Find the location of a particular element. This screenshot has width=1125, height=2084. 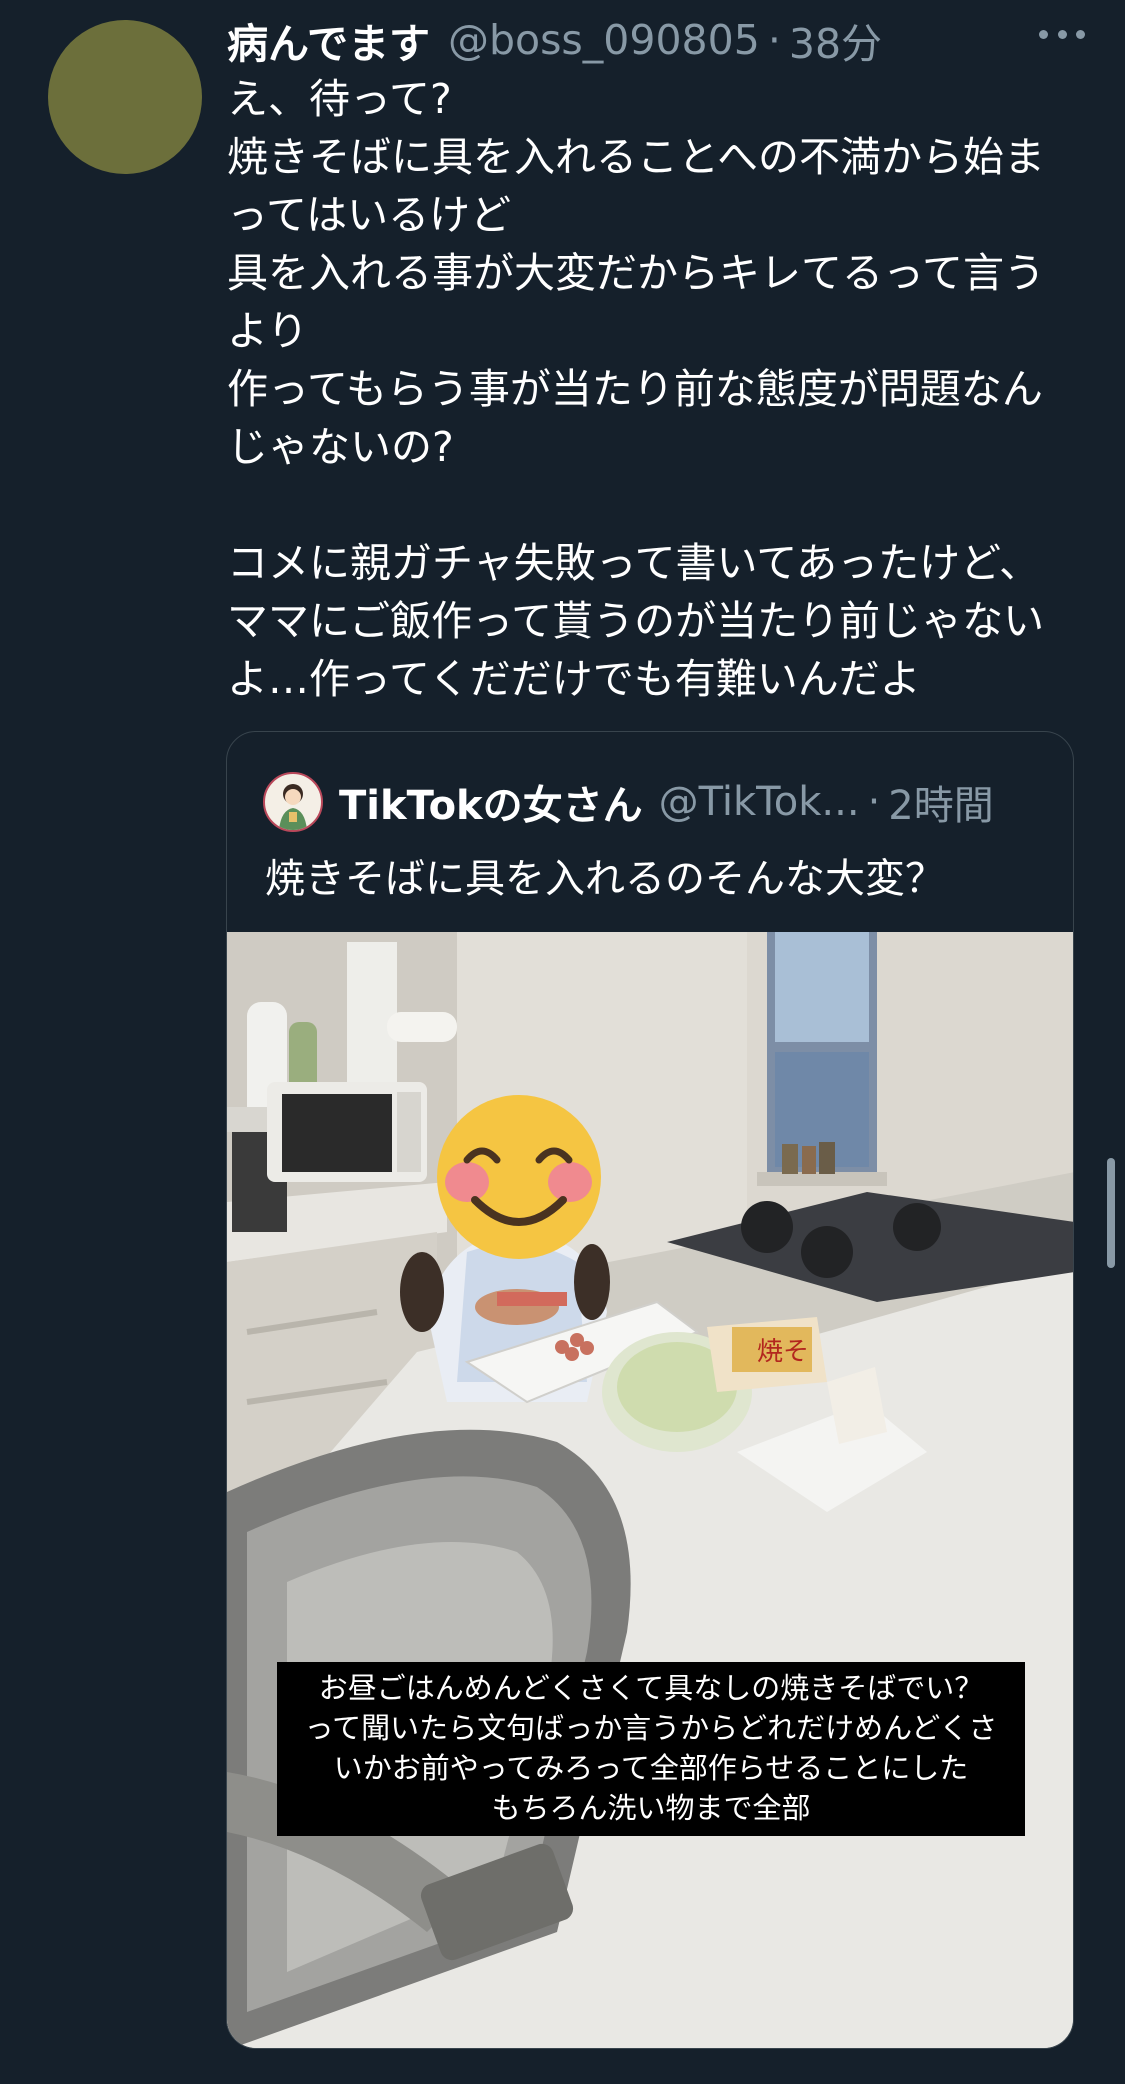

caption-line: って聞いたら文句ばっか言うからどれだけめんどくさ is located at coordinates (651, 1728).